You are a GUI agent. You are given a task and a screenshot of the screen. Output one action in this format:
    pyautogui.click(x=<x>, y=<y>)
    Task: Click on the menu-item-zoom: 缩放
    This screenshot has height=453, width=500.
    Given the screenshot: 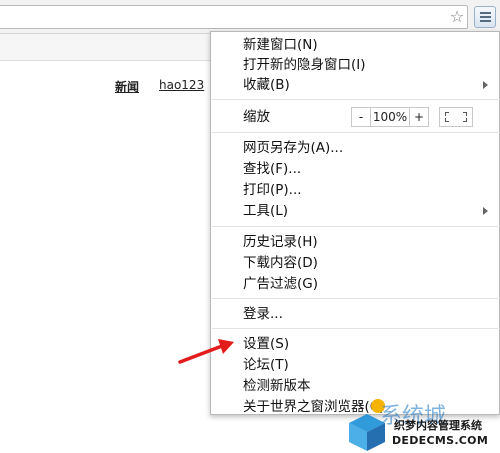 What is the action you would take?
    pyautogui.click(x=256, y=117)
    